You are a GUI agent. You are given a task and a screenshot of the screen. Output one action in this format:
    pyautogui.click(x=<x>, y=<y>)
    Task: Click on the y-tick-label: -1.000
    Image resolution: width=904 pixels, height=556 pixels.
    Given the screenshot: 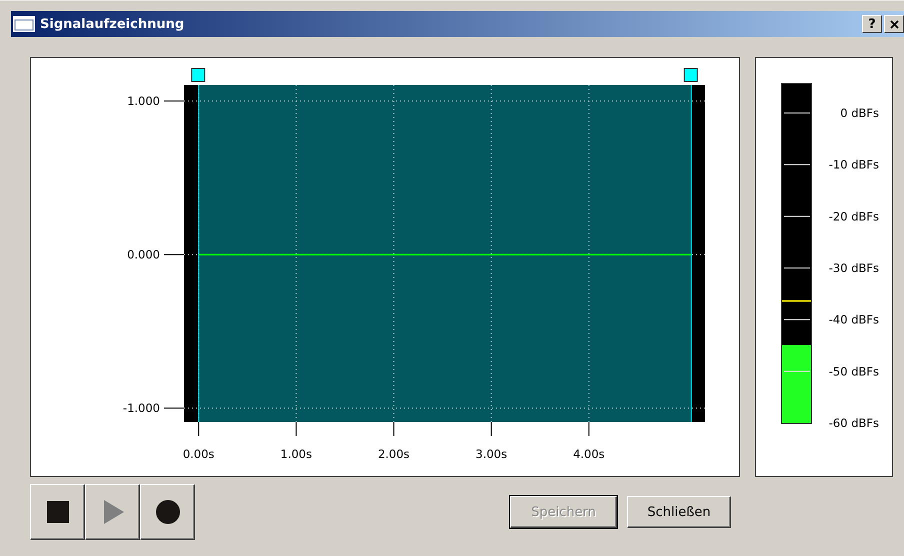 What is the action you would take?
    pyautogui.click(x=141, y=408)
    